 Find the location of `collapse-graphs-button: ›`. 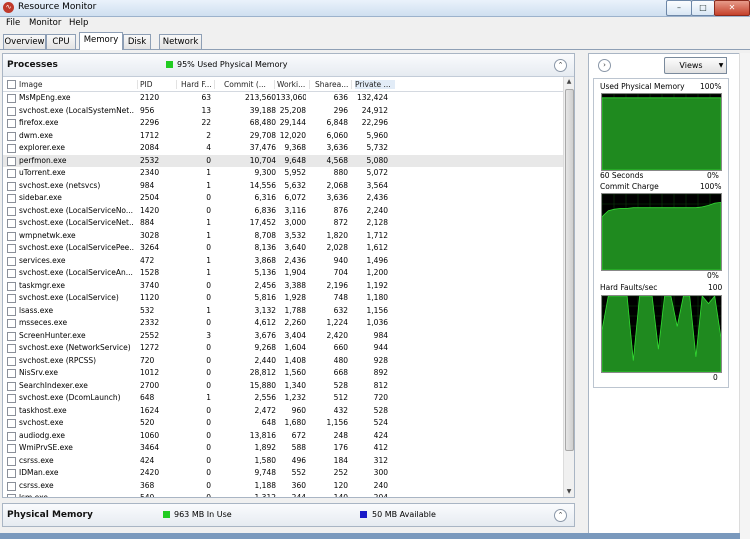

collapse-graphs-button: › is located at coordinates (604, 65).